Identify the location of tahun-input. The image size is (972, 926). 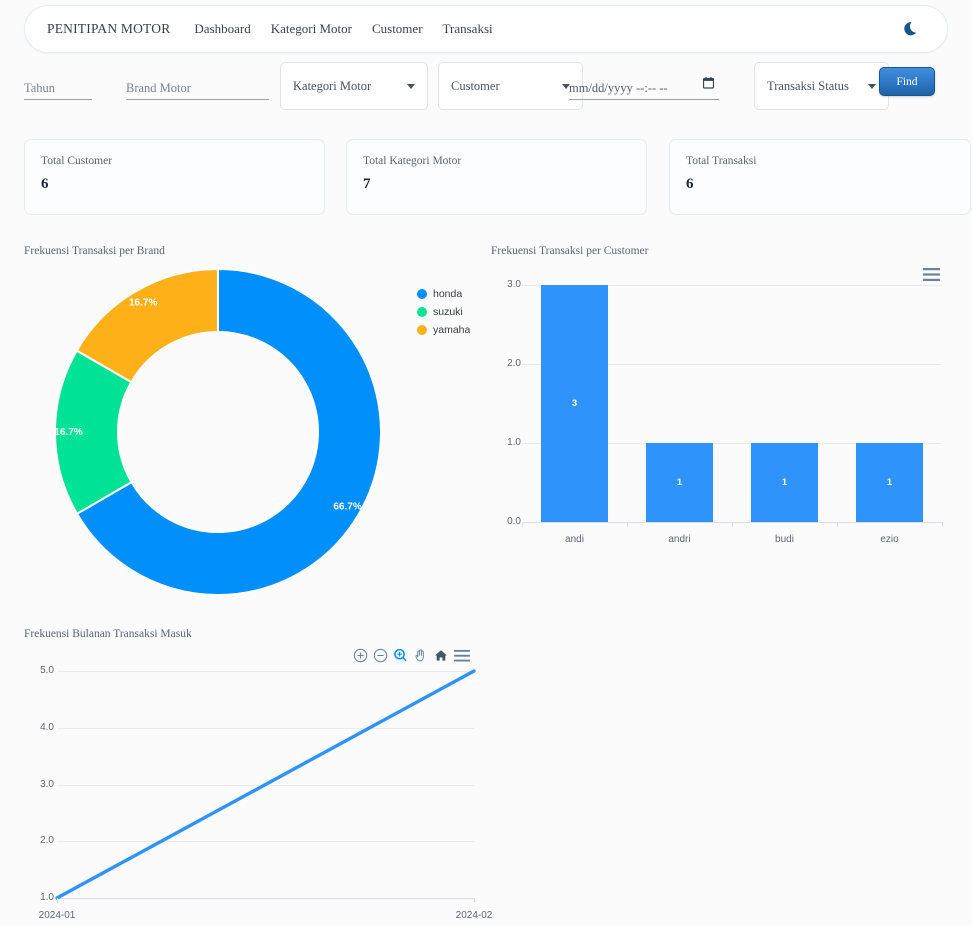
(58, 90).